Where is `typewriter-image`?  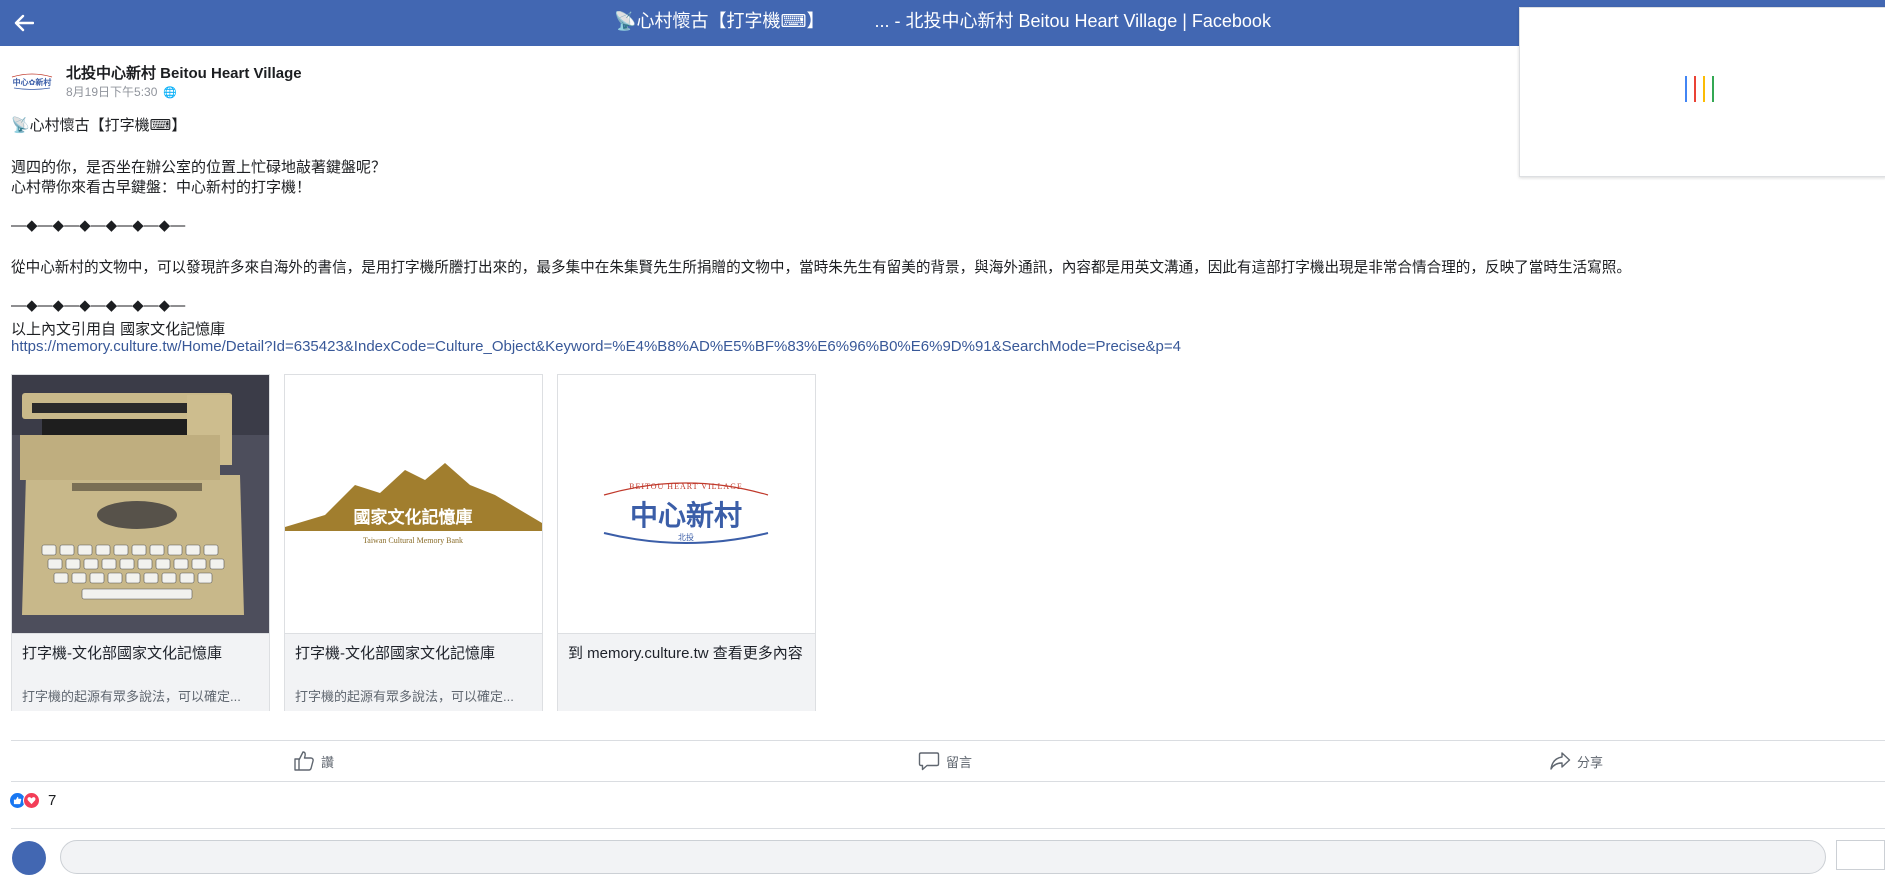 typewriter-image is located at coordinates (140, 504).